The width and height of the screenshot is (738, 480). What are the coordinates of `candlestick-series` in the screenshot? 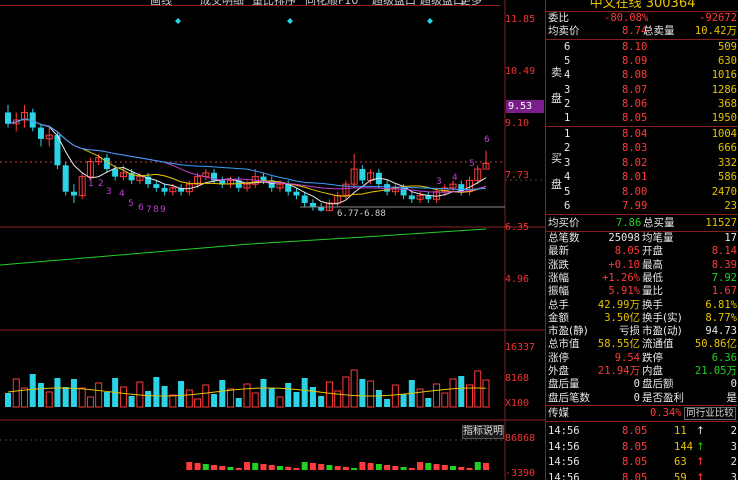 It's located at (247, 158).